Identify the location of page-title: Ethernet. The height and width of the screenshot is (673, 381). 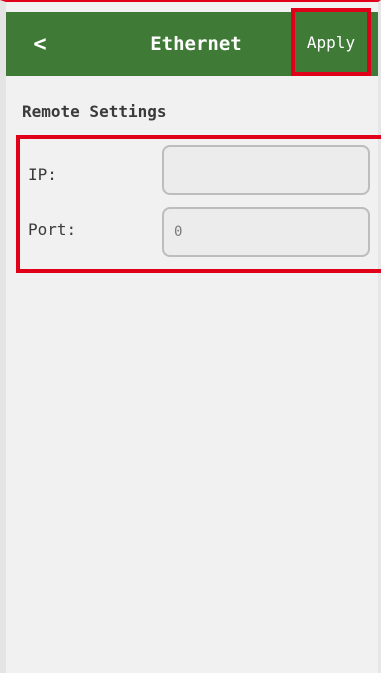
(196, 44).